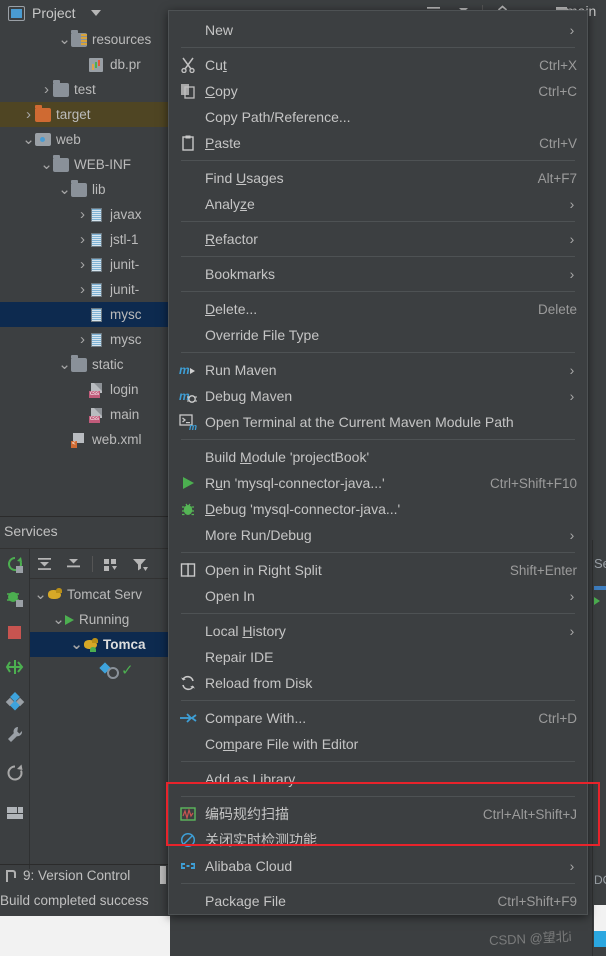  Describe the element at coordinates (87, 389) in the screenshot. I see `tree-node-login: css login` at that location.